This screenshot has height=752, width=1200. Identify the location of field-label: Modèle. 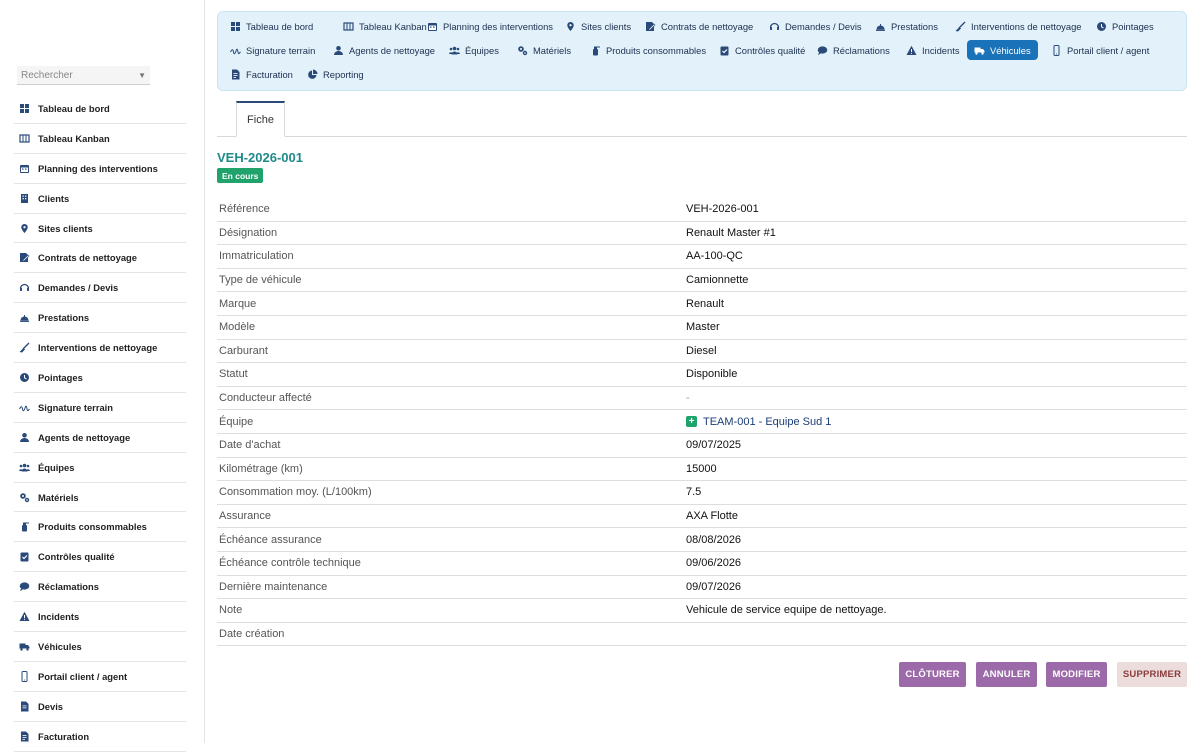
(237, 327).